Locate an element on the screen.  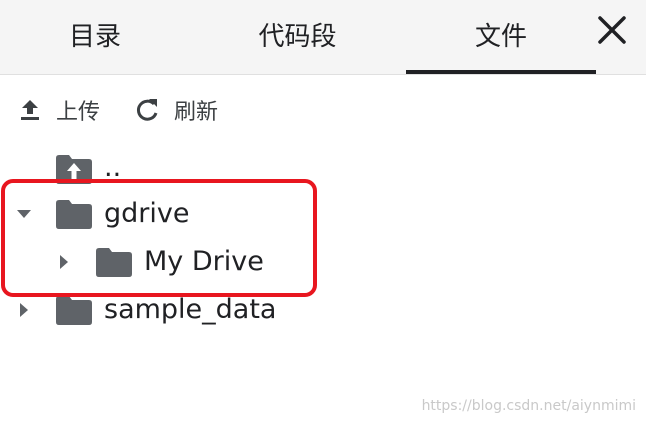
highlight-annotation is located at coordinates (159, 238).